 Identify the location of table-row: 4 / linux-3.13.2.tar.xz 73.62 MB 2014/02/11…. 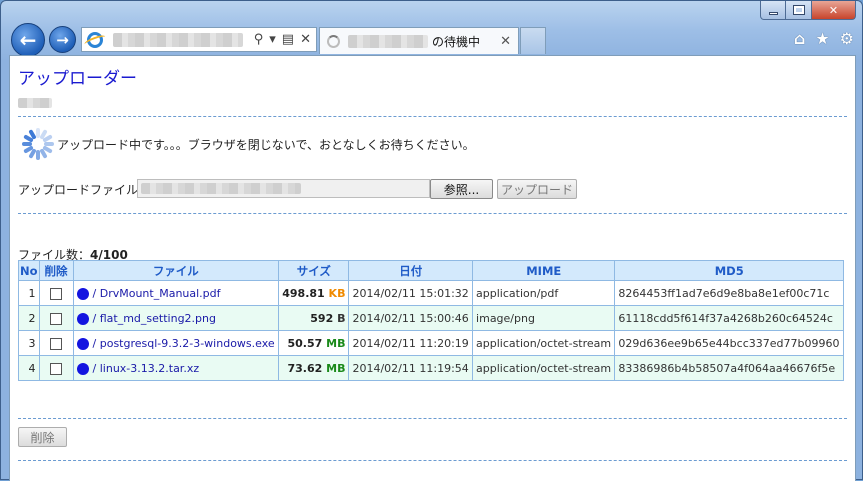
(431, 368).